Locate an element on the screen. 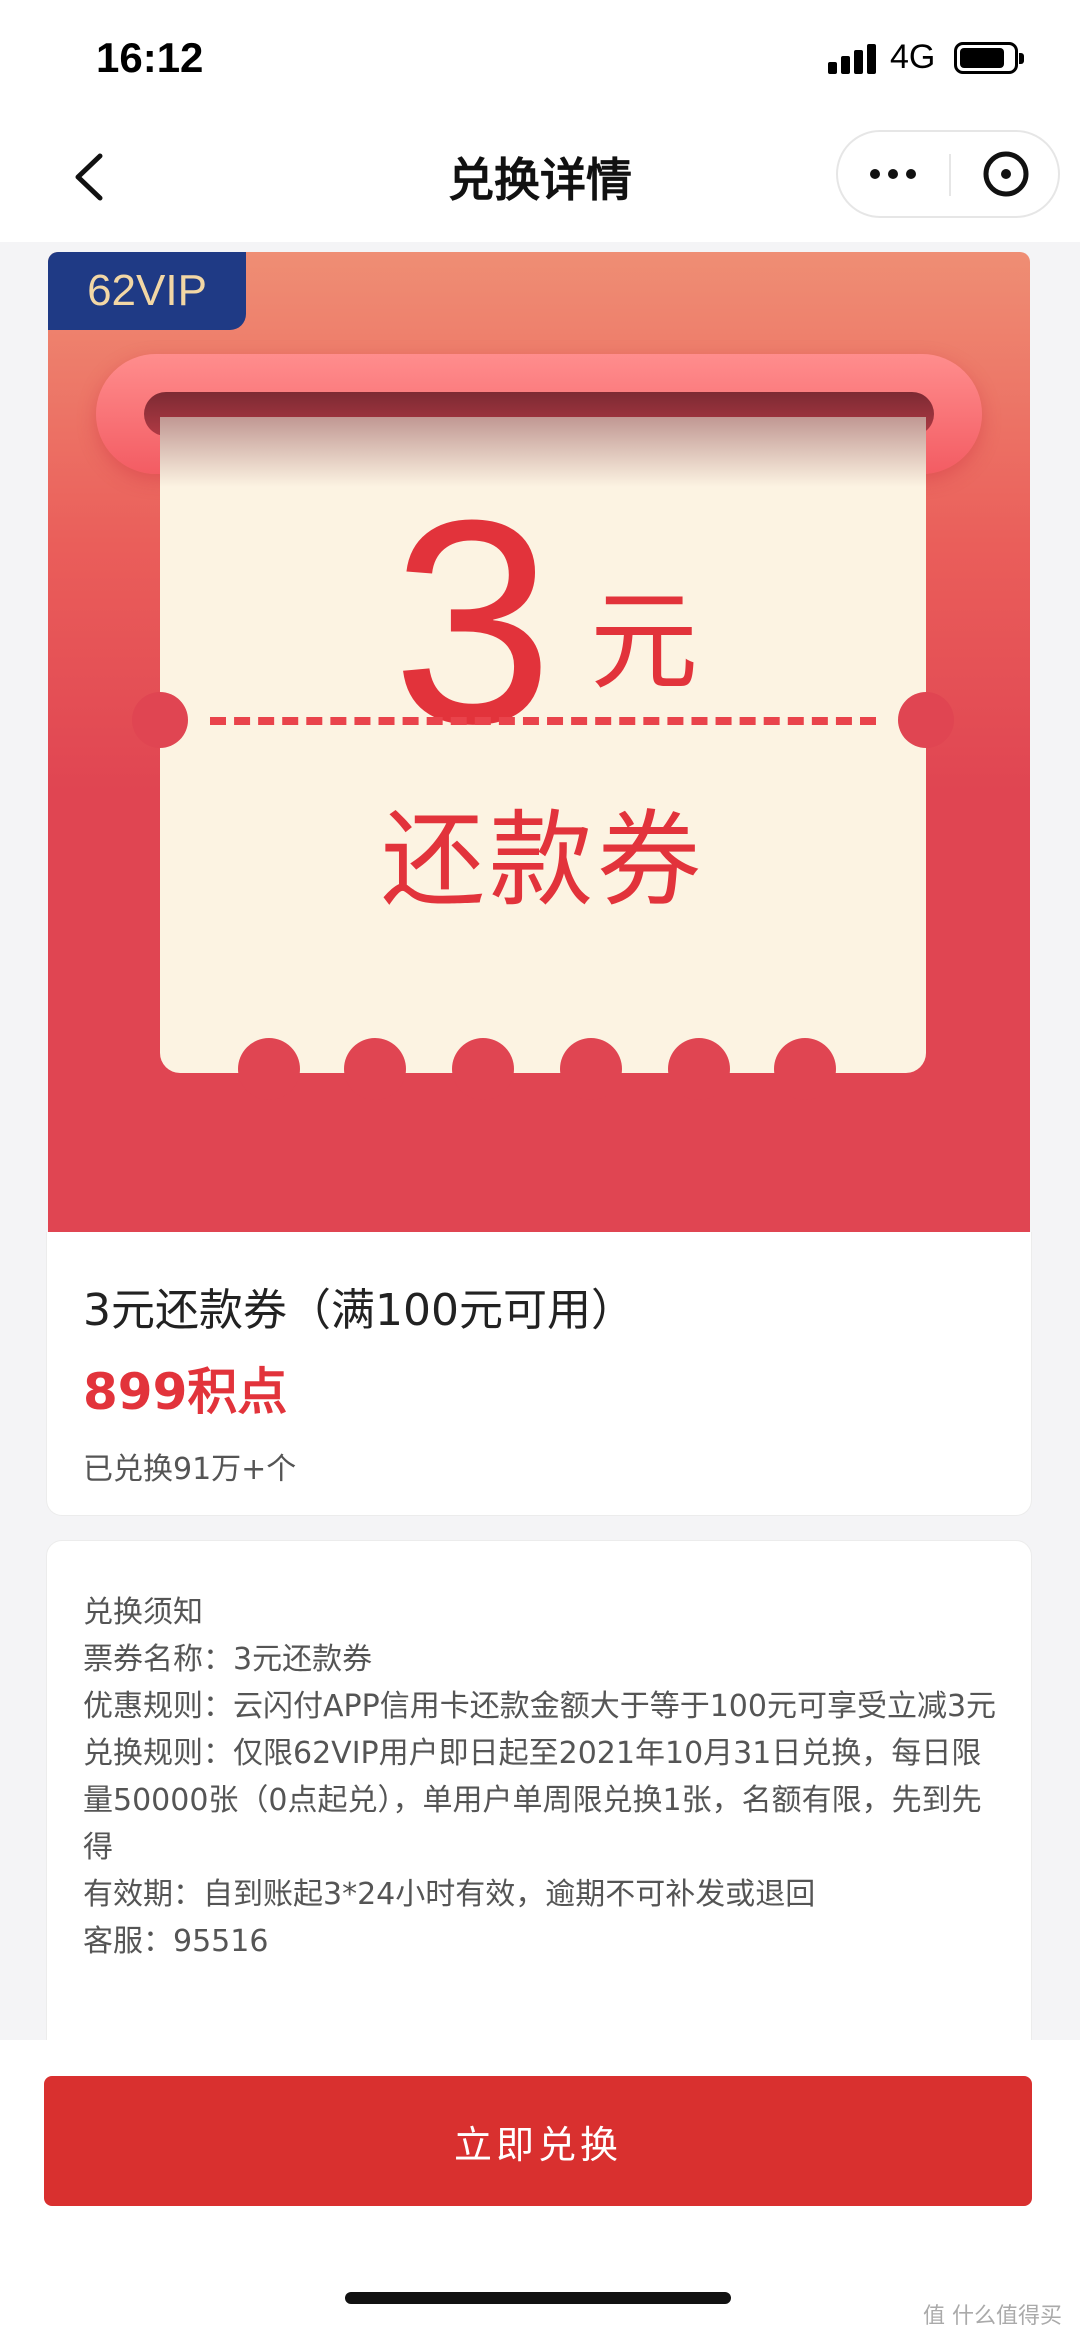 This screenshot has width=1080, height=2337. notice-validity: 有效期：自到账起3*24小时有效，逾期不可补发或退回 is located at coordinates (449, 1894).